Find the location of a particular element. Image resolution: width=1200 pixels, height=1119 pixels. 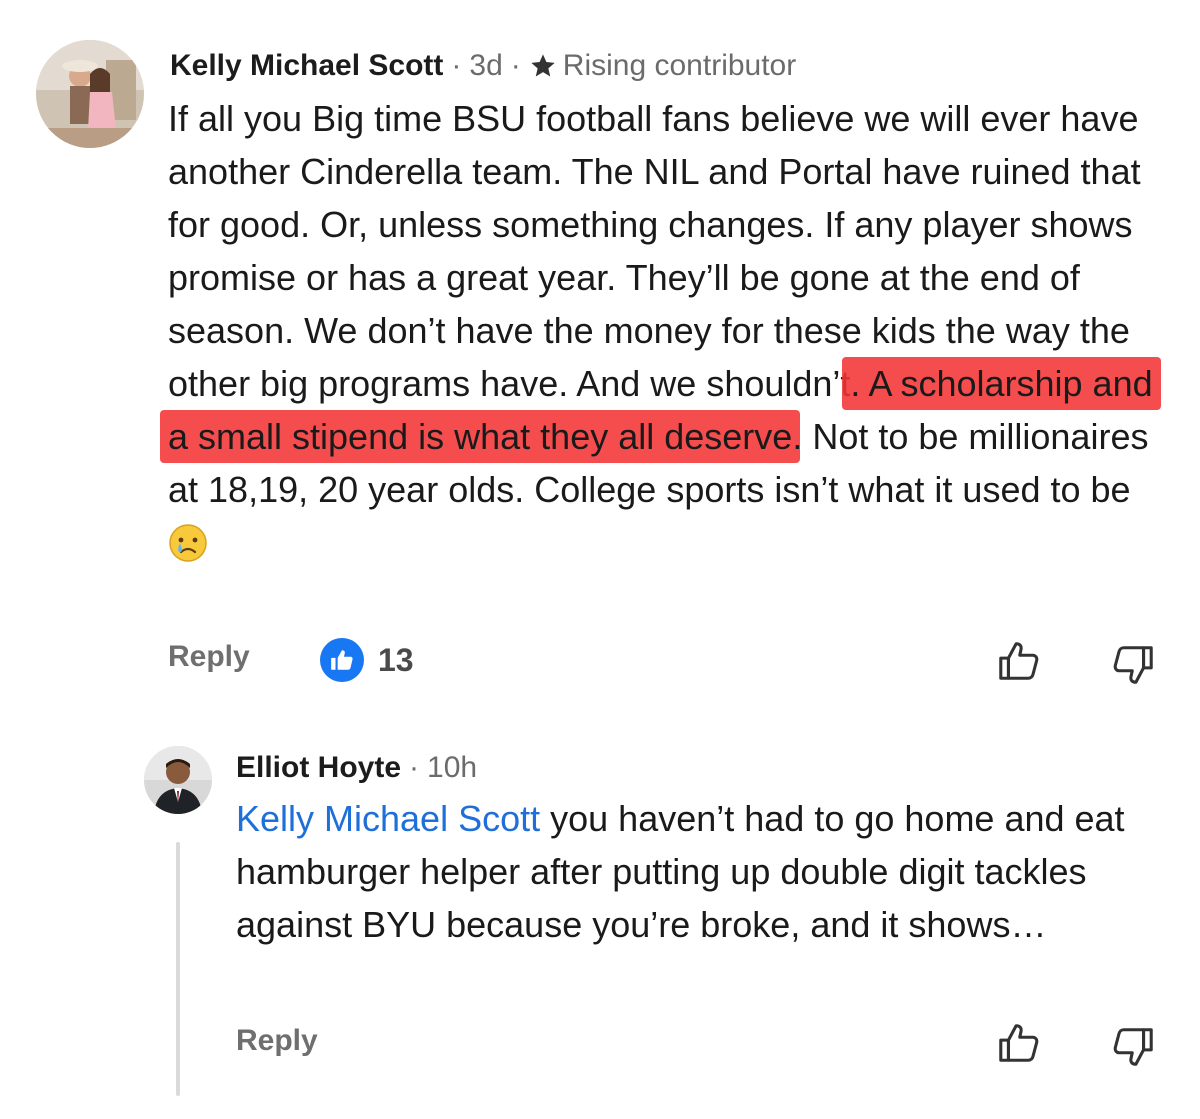

like-count: 13 is located at coordinates (396, 660).